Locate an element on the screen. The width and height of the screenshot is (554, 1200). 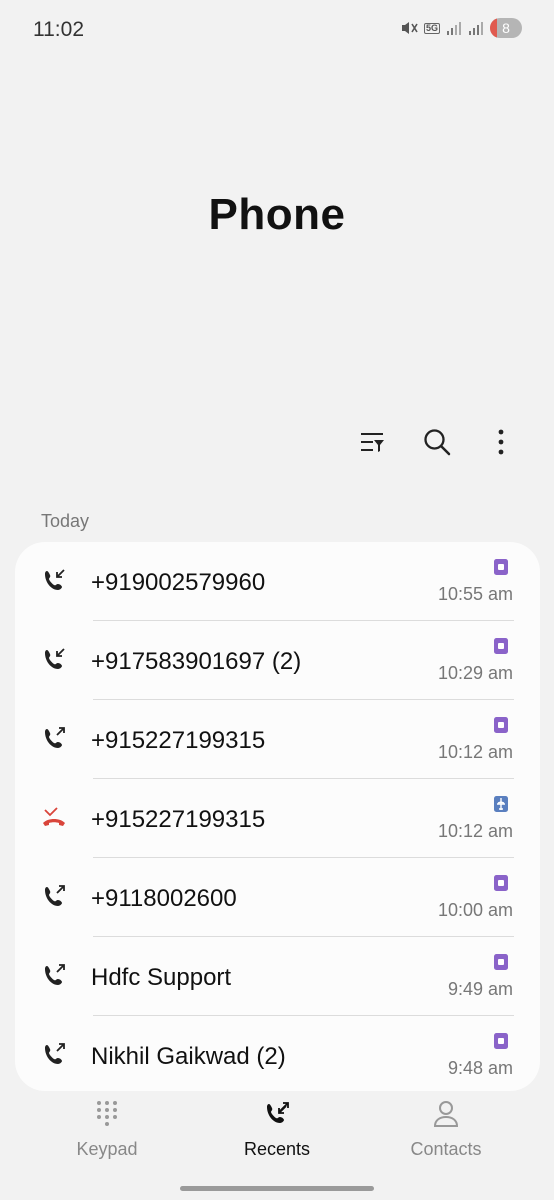
nav-keypad: Keypad is located at coordinates (107, 1130).